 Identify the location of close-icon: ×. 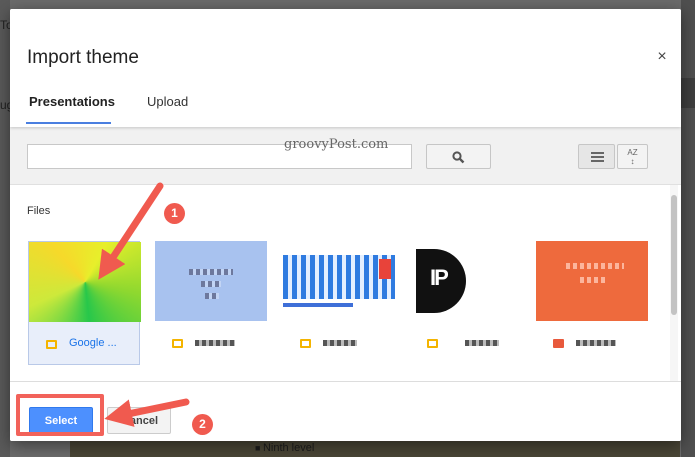
(662, 57).